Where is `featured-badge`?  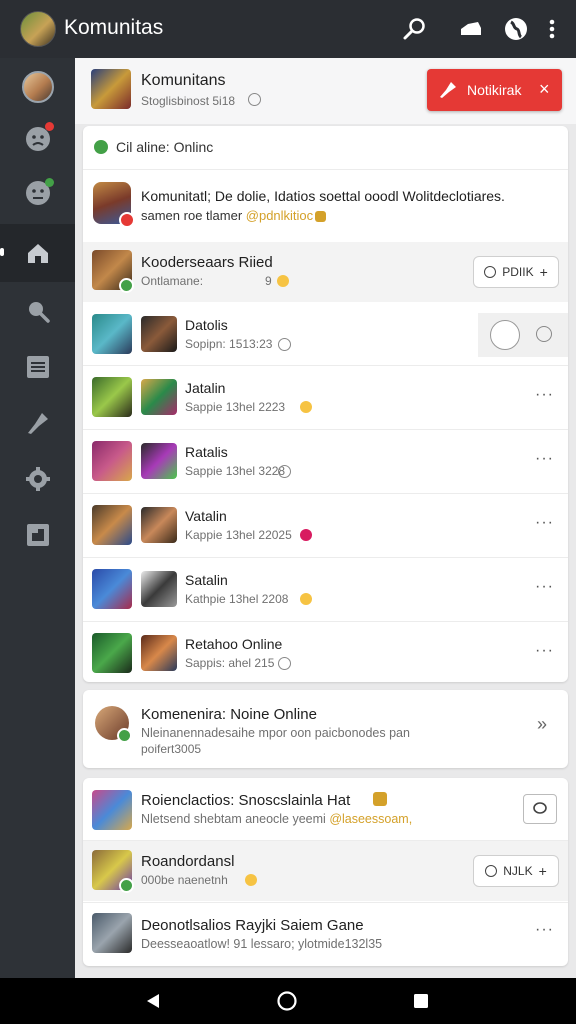 featured-badge is located at coordinates (127, 220).